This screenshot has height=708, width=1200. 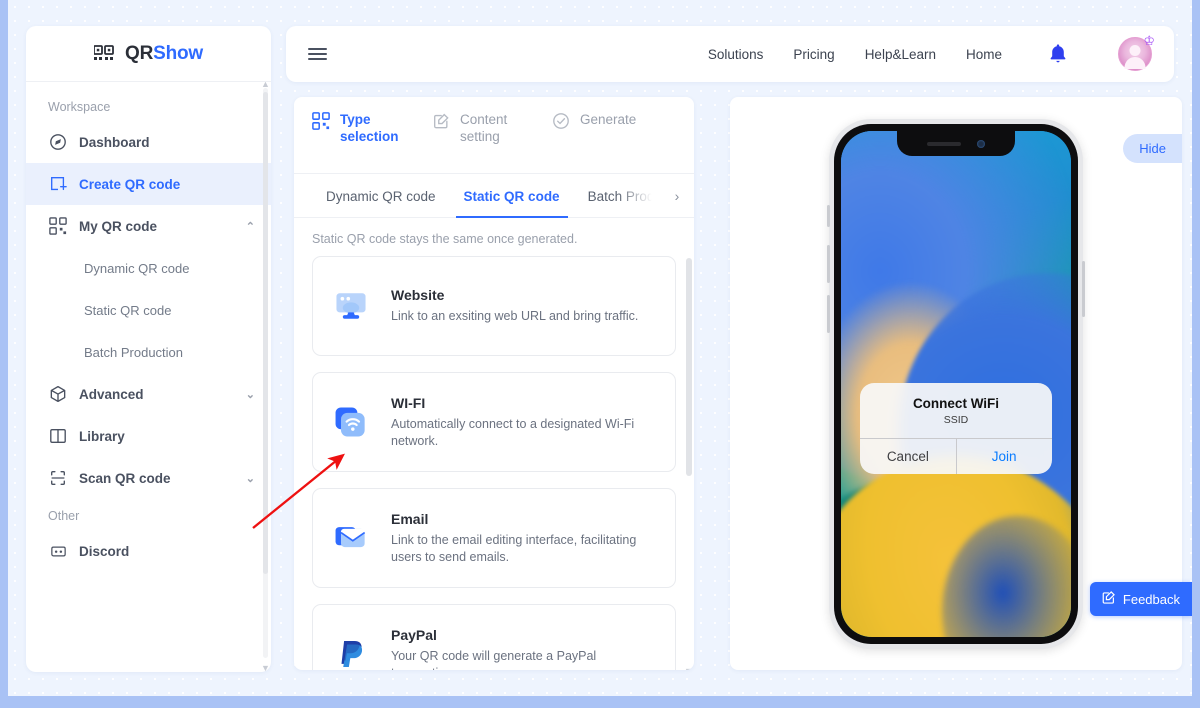 What do you see at coordinates (118, 226) in the screenshot?
I see `sidebar-item-label: My QR code` at bounding box center [118, 226].